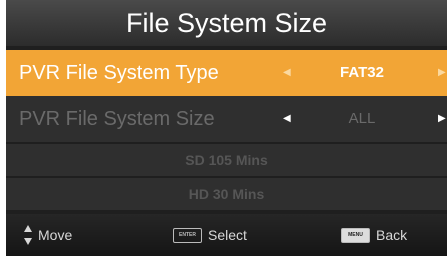  Describe the element at coordinates (362, 72) in the screenshot. I see `pvr-file-system-type-value: FAT32` at that location.